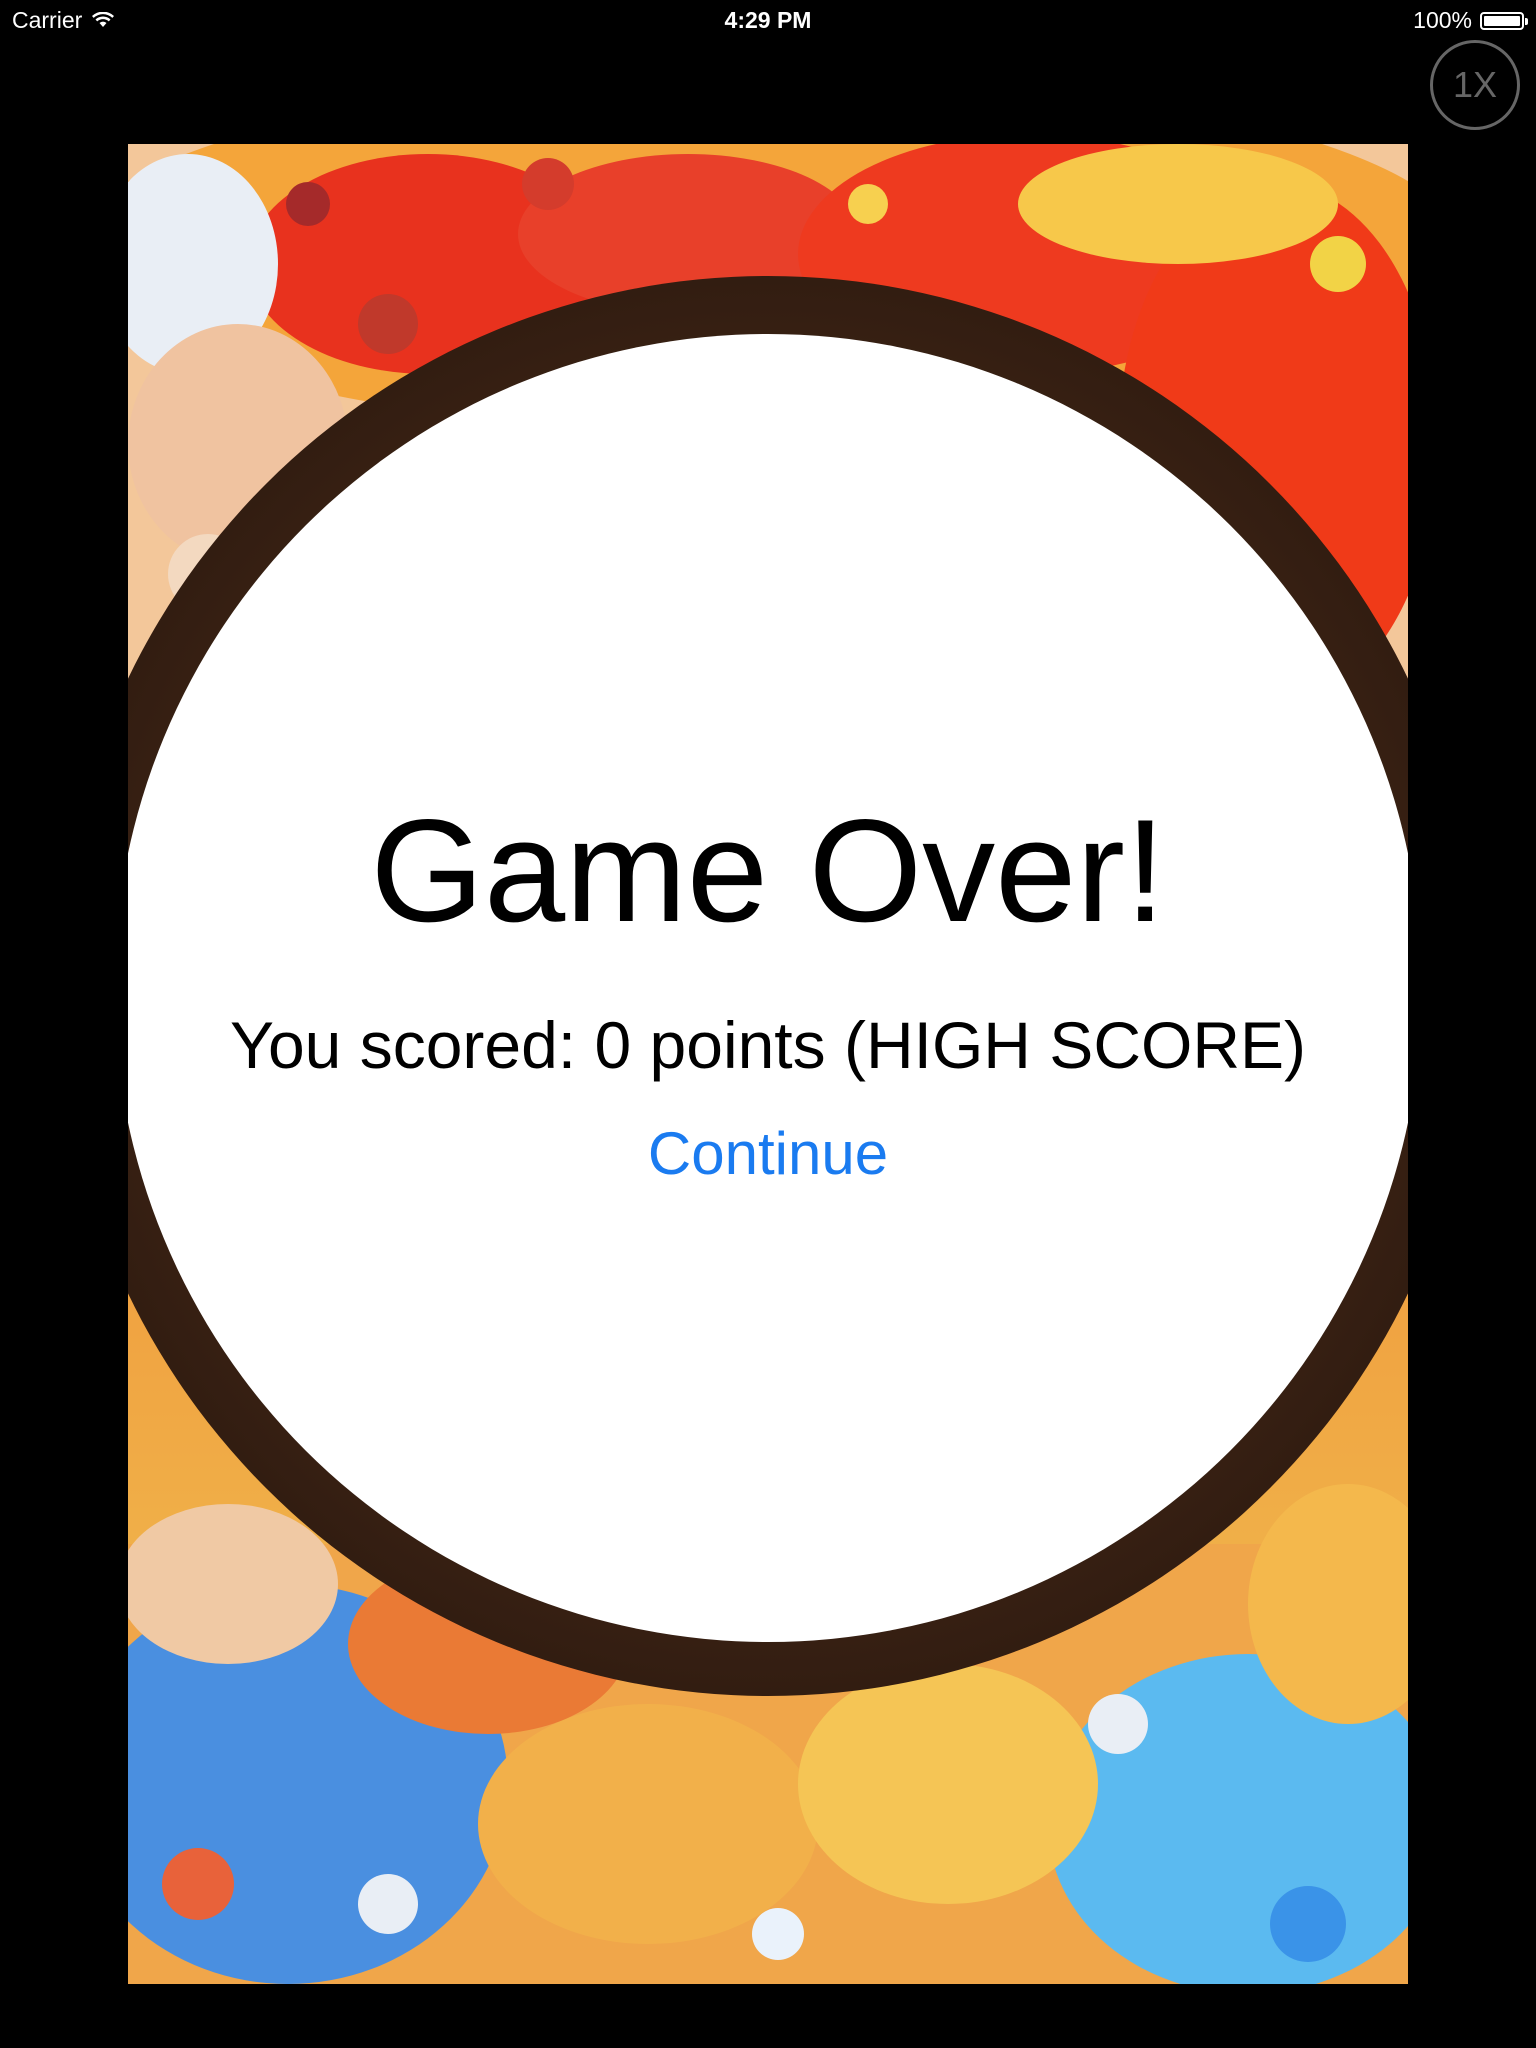 The height and width of the screenshot is (2048, 1536). I want to click on status-bar: Carrier 4:29 PM 100%, so click(768, 20).